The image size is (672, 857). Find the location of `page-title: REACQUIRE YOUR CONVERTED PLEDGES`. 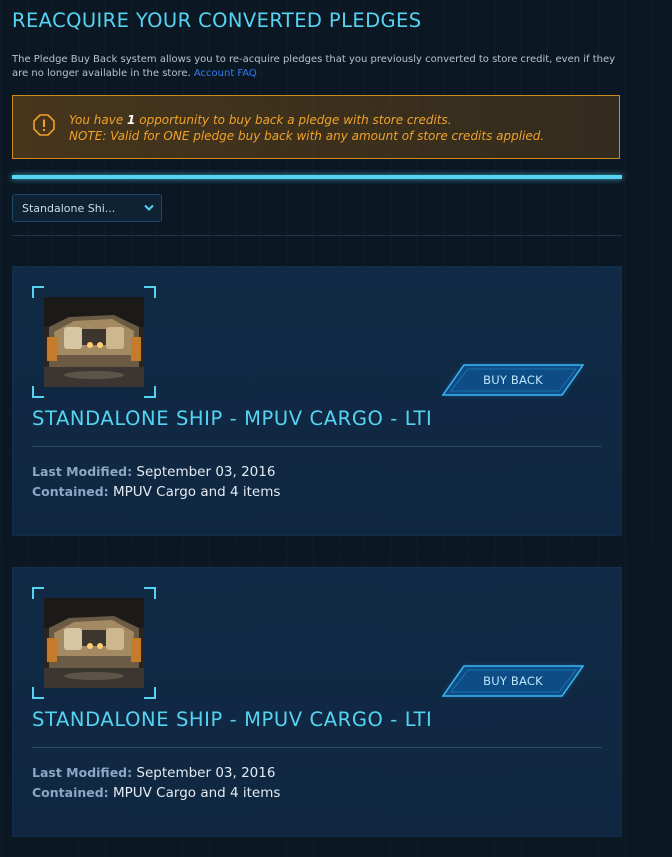

page-title: REACQUIRE YOUR CONVERTED PLEDGES is located at coordinates (217, 20).